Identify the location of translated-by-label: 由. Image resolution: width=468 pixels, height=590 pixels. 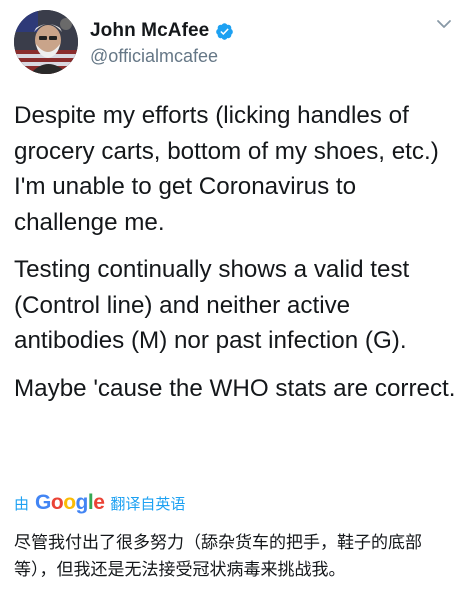
(22, 504).